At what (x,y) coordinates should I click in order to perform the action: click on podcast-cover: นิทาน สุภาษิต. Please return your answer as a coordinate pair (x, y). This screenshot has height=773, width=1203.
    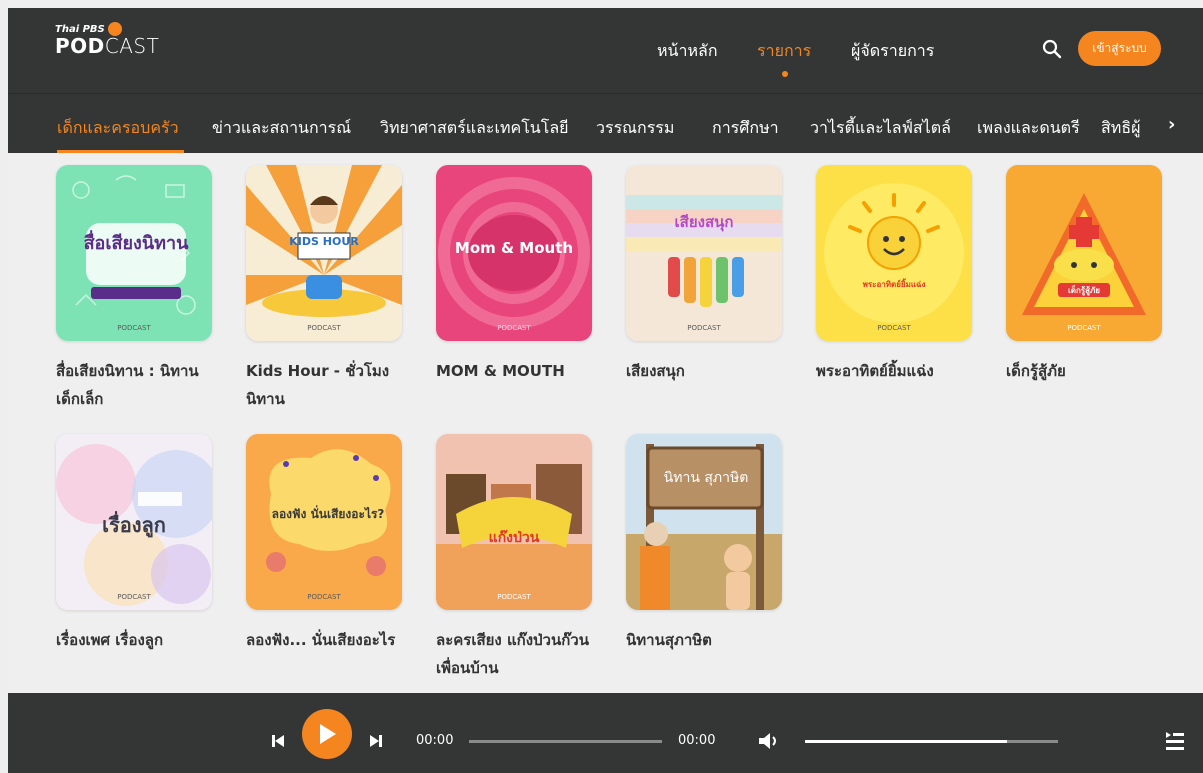
    Looking at the image, I should click on (704, 522).